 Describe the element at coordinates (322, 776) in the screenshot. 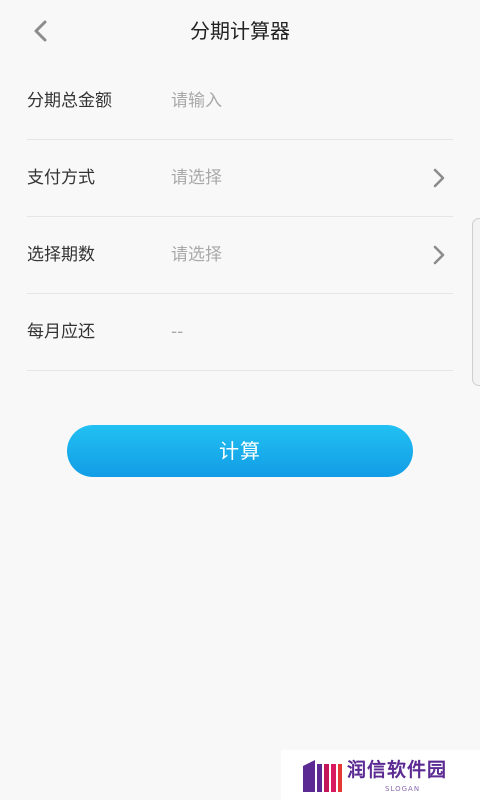

I see `building-logo-icon` at that location.